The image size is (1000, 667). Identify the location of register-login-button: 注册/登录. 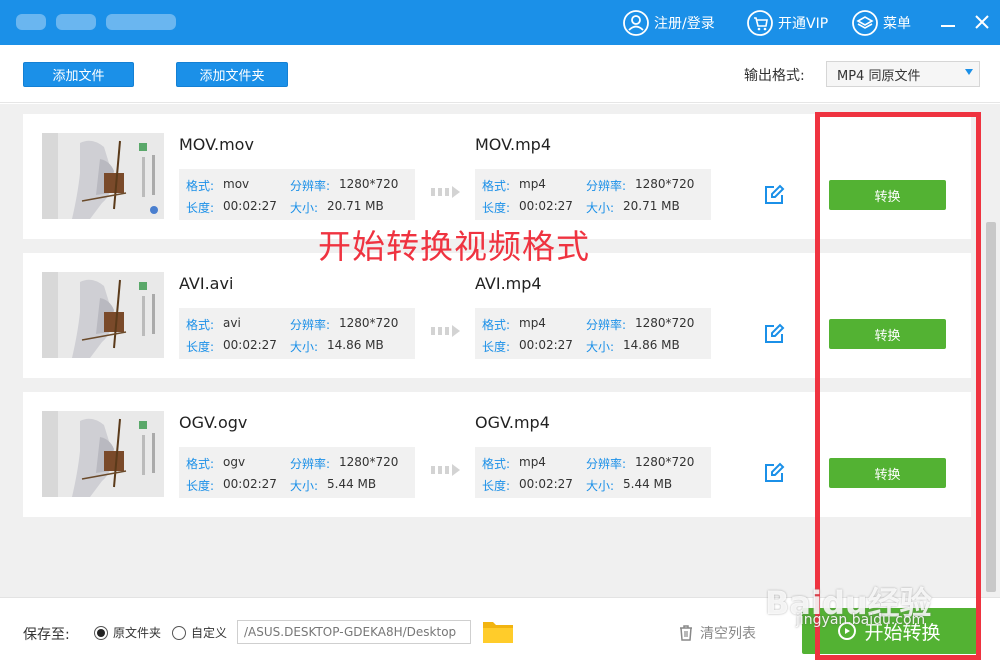
(669, 23).